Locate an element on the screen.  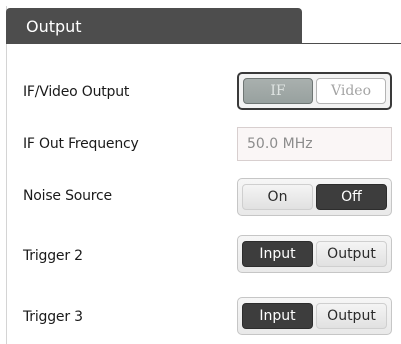
trigger-3-input-option: Input is located at coordinates (277, 316).